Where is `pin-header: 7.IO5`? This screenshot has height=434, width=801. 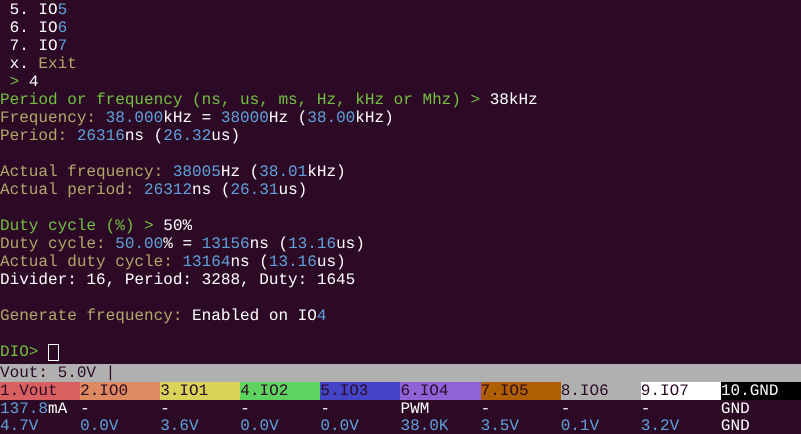 pin-header: 7.IO5 is located at coordinates (520, 391).